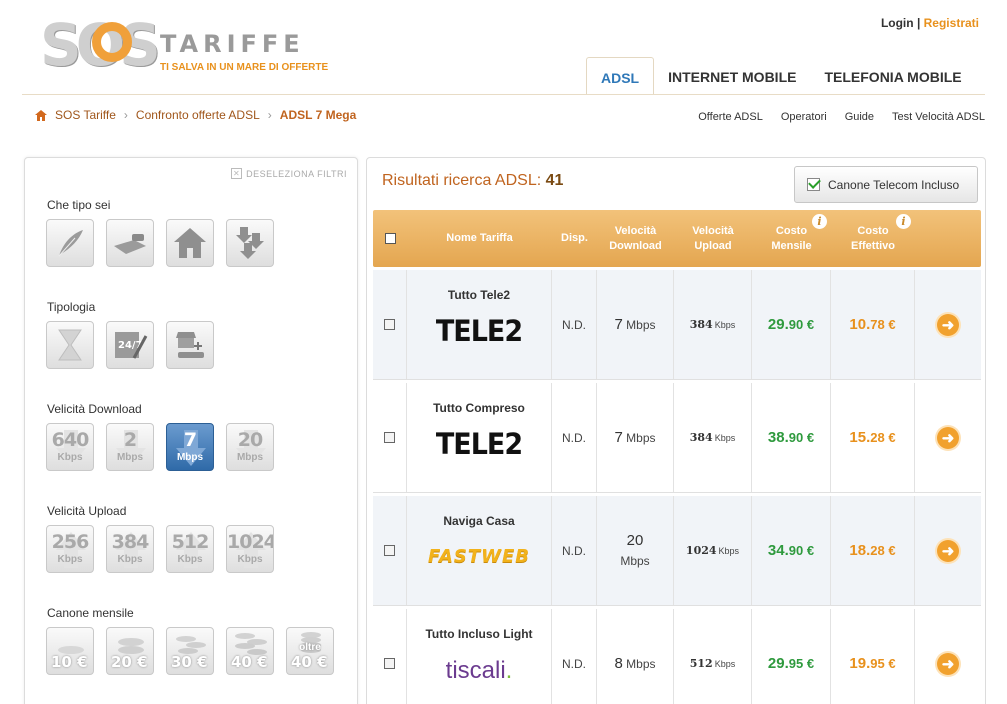 Image resolution: width=1007 pixels, height=704 pixels. What do you see at coordinates (390, 238) in the screenshot?
I see `select-all-checkbox` at bounding box center [390, 238].